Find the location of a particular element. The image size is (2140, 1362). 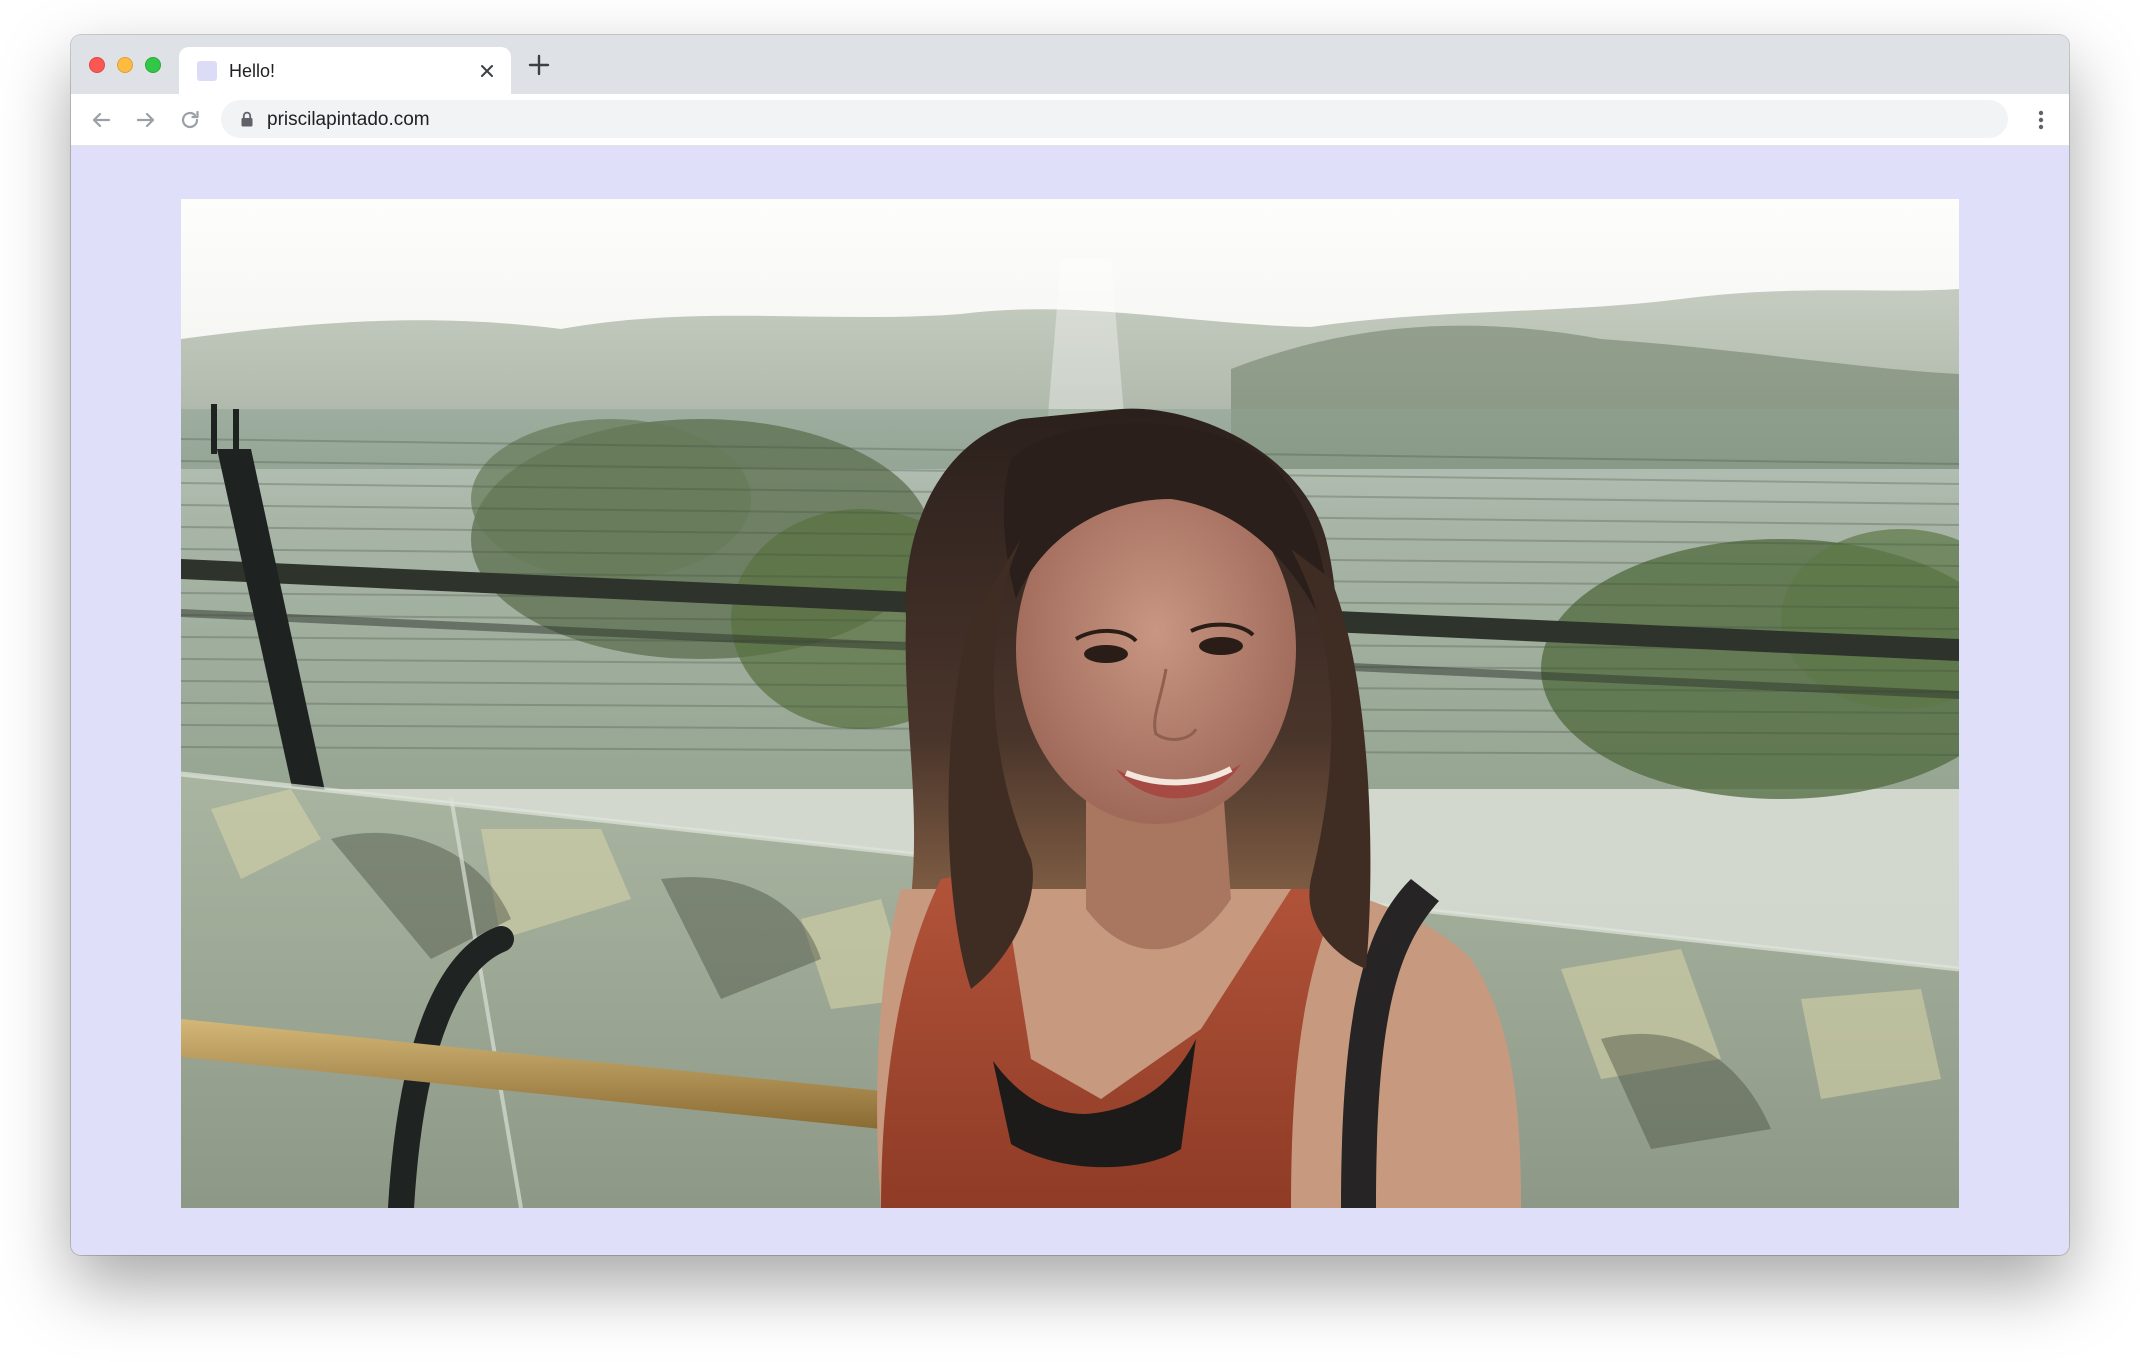

more-vertical-icon is located at coordinates (2041, 120).